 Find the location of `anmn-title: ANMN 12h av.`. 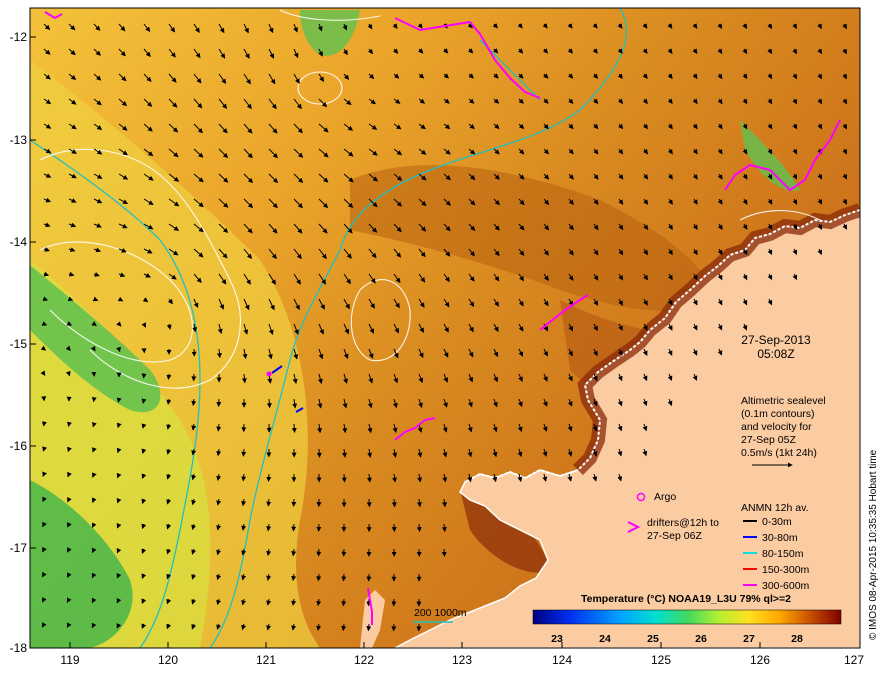

anmn-title: ANMN 12h av. is located at coordinates (775, 508).